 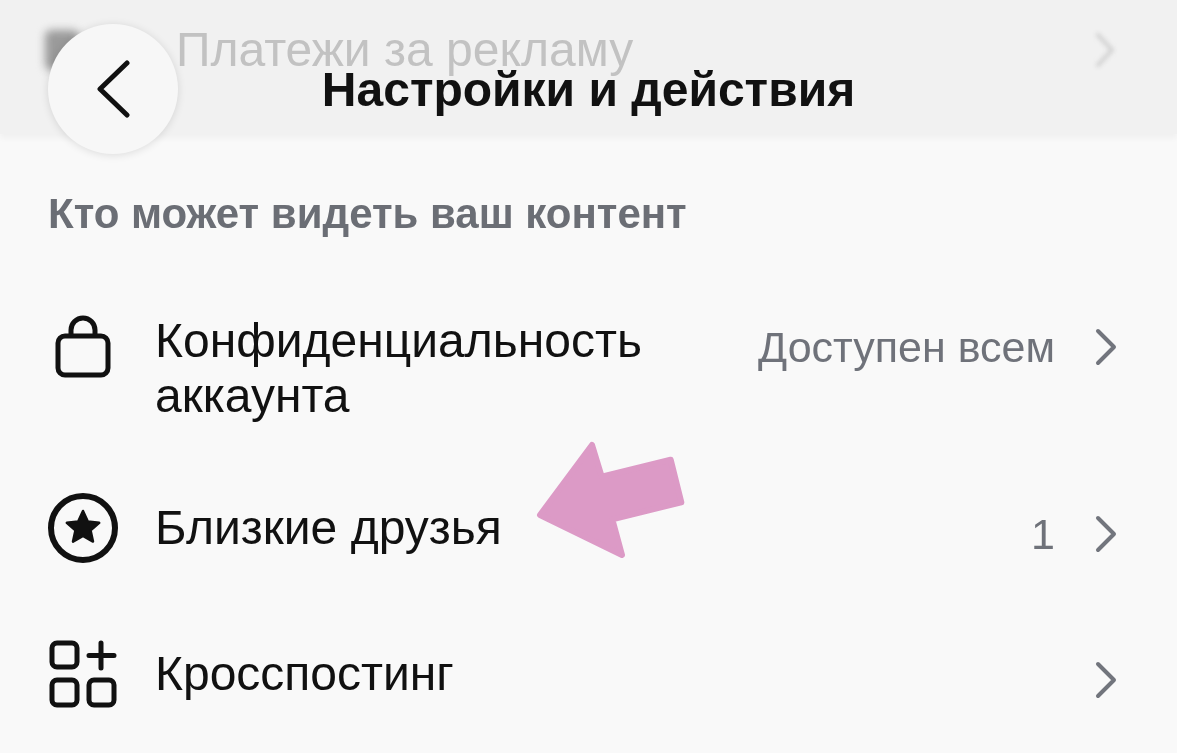 I want to click on chevron-left-icon, so click(x=113, y=89).